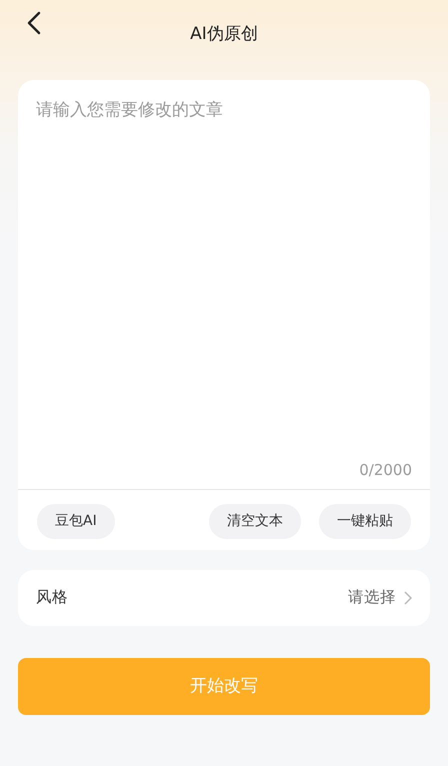  What do you see at coordinates (34, 22) in the screenshot?
I see `back-icon` at bounding box center [34, 22].